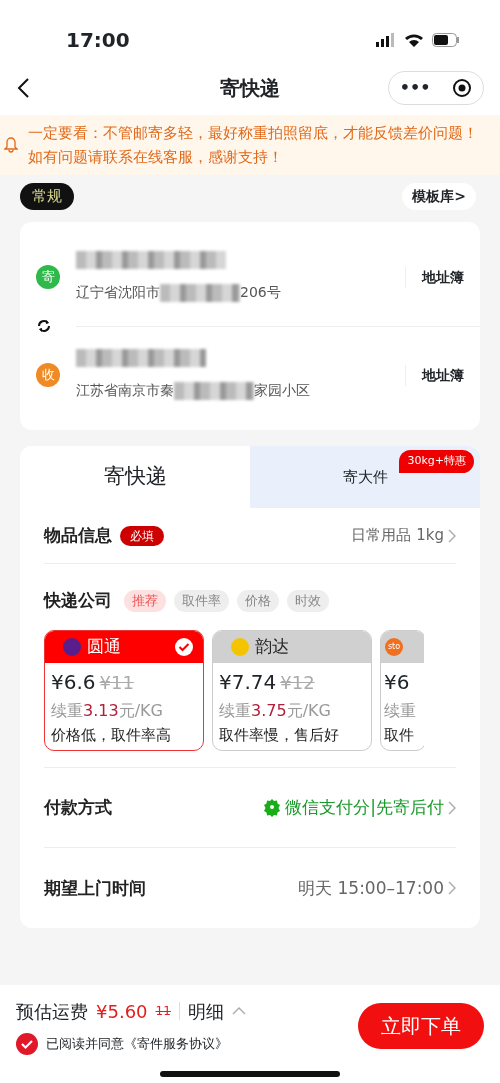 Image resolution: width=500 pixels, height=1083 pixels. What do you see at coordinates (11, 145) in the screenshot?
I see `bell-icon` at bounding box center [11, 145].